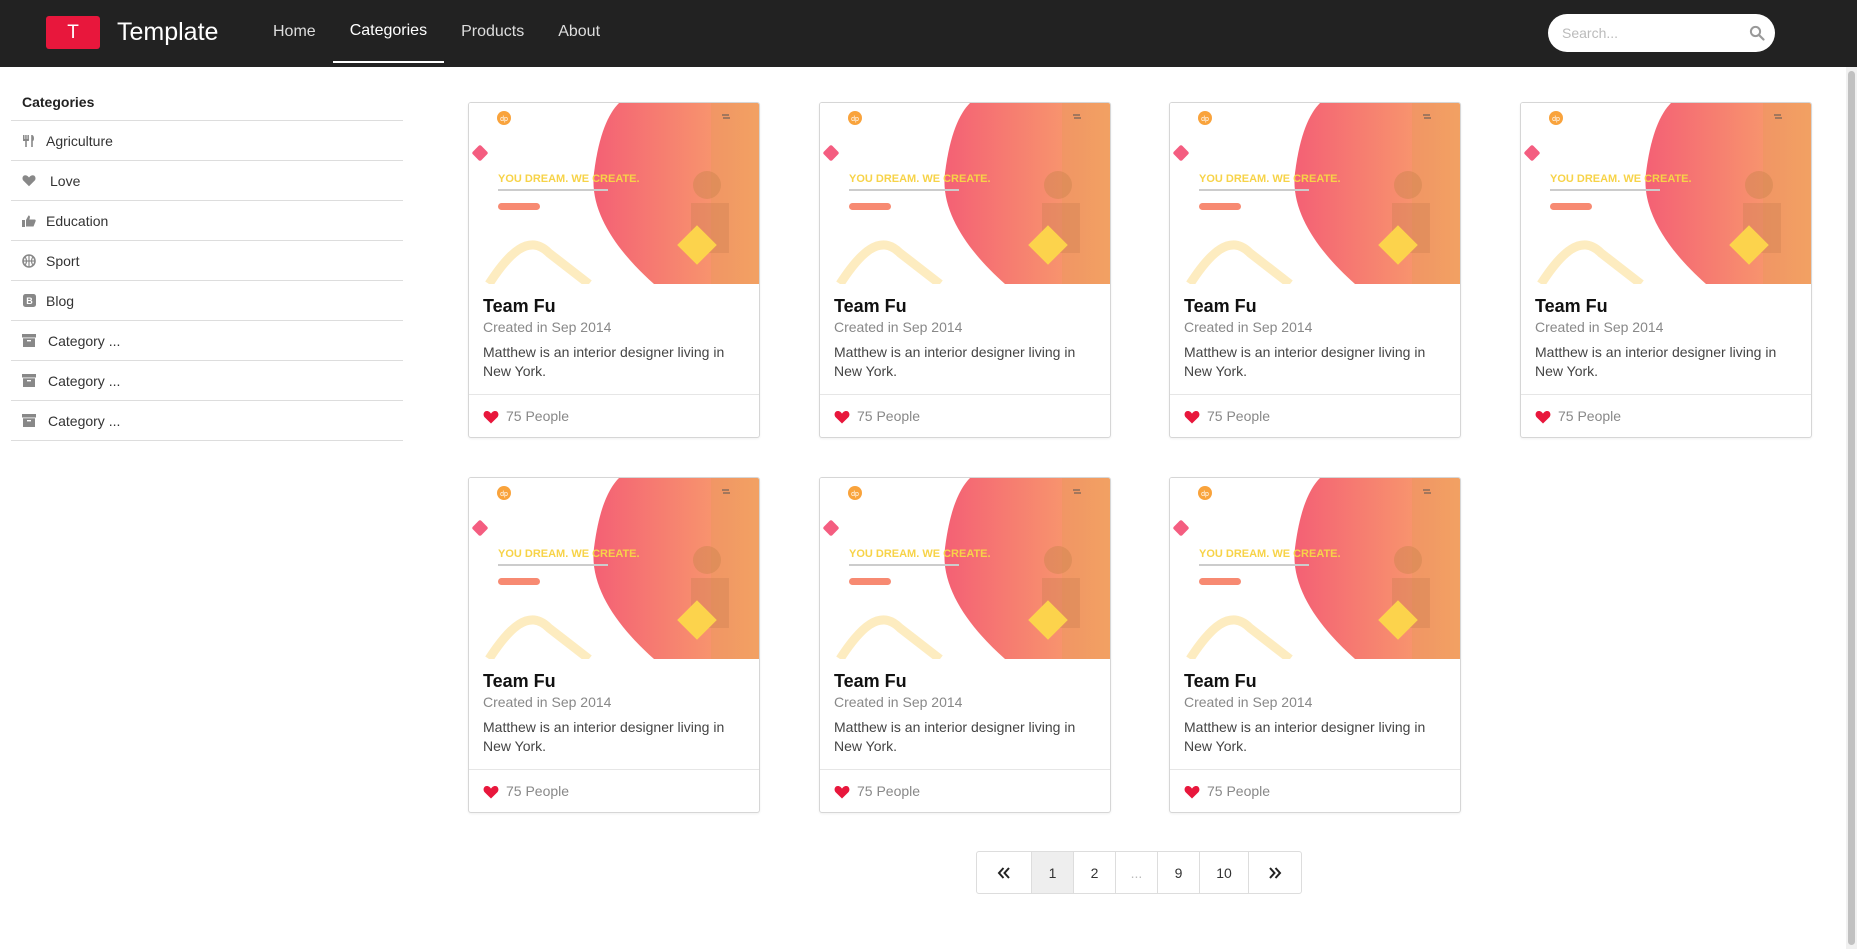 Image resolution: width=1857 pixels, height=949 pixels. I want to click on page-button-10: 10, so click(1224, 872).